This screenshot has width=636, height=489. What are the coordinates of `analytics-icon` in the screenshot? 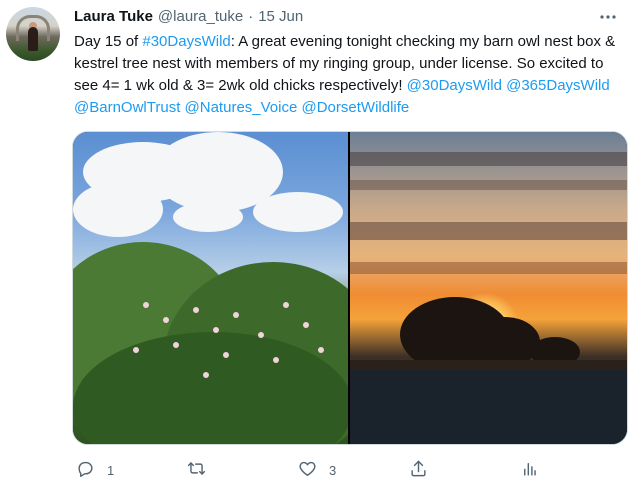 It's located at (529, 470).